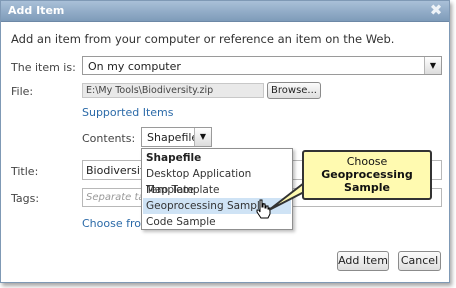 The height and width of the screenshot is (288, 456). I want to click on supported-items-link: Supported Items, so click(128, 112).